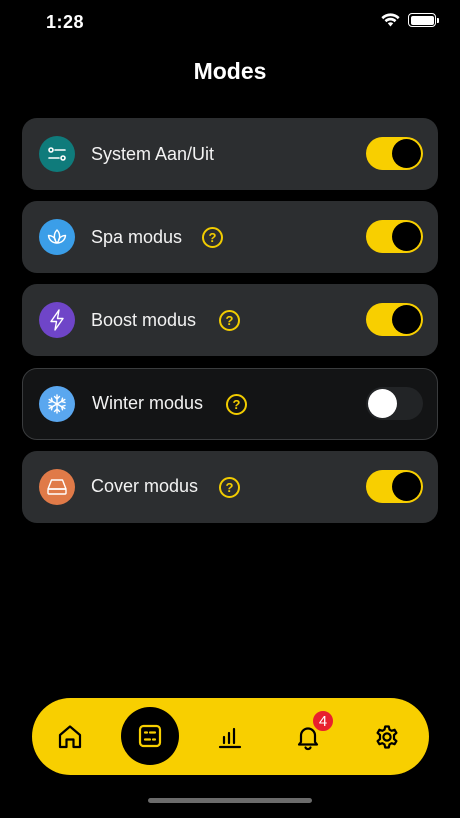 The height and width of the screenshot is (818, 460). Describe the element at coordinates (145, 486) in the screenshot. I see `mode-label-cover: Cover modus` at that location.